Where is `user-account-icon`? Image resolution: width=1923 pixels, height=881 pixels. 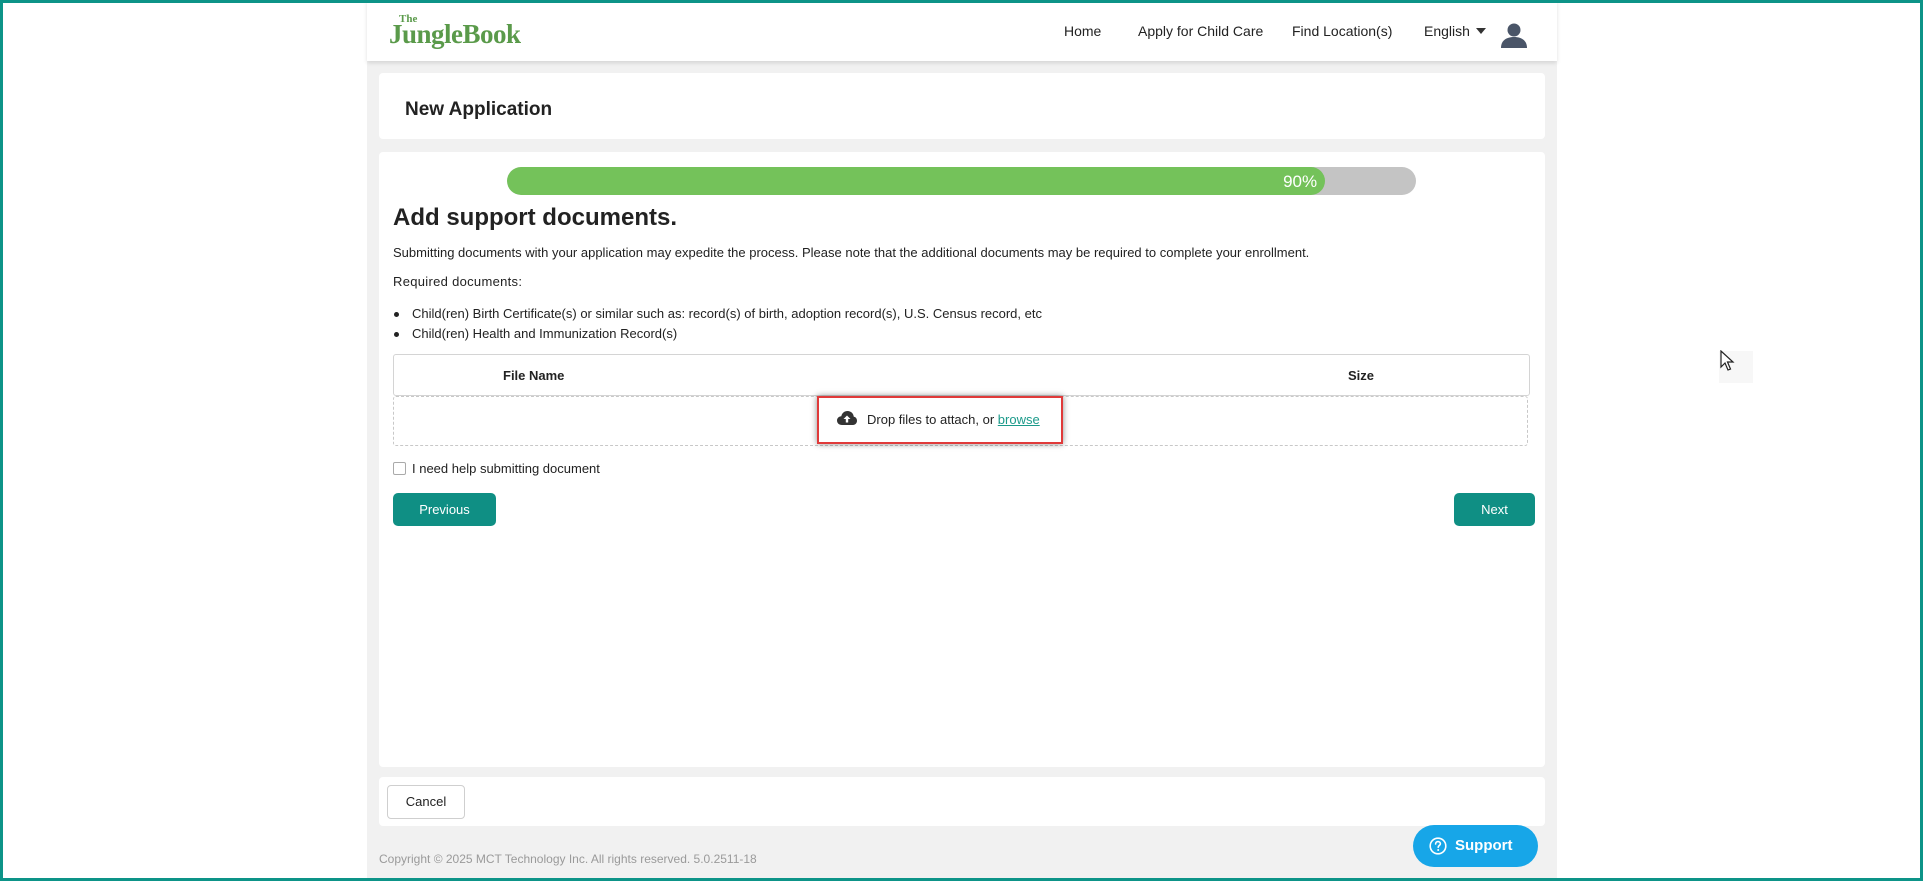 user-account-icon is located at coordinates (1514, 35).